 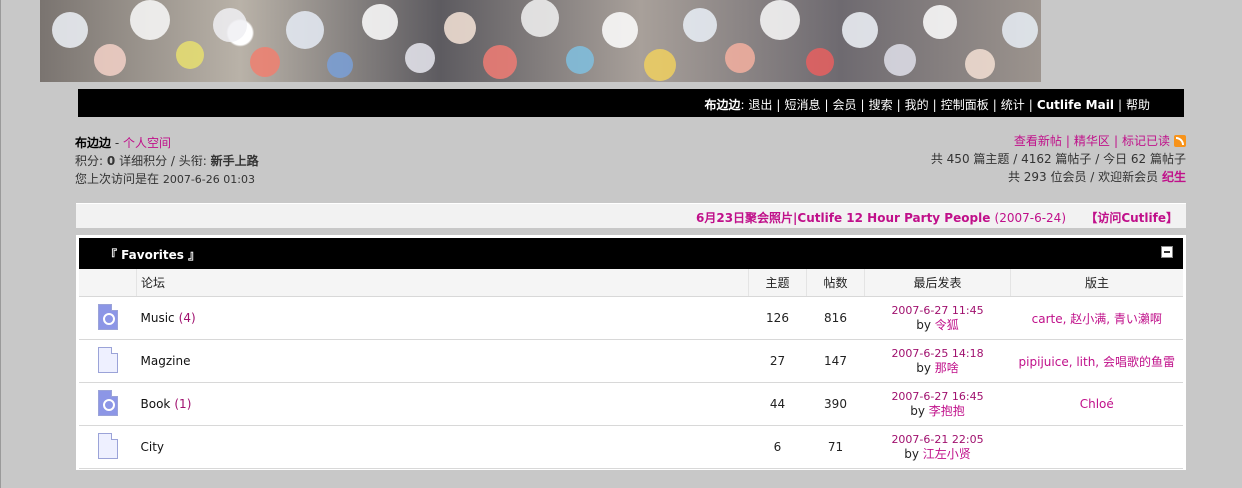 I want to click on forum-name-cell: Music (4), so click(x=442, y=318).